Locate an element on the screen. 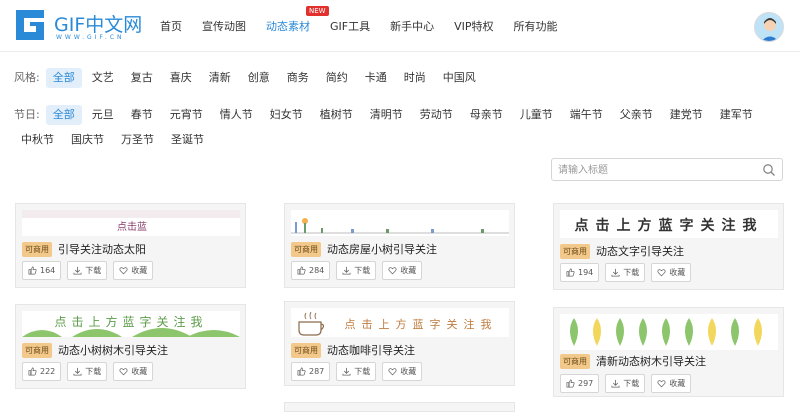 This screenshot has width=800, height=412. style-chip-all: 全部 is located at coordinates (63, 78).